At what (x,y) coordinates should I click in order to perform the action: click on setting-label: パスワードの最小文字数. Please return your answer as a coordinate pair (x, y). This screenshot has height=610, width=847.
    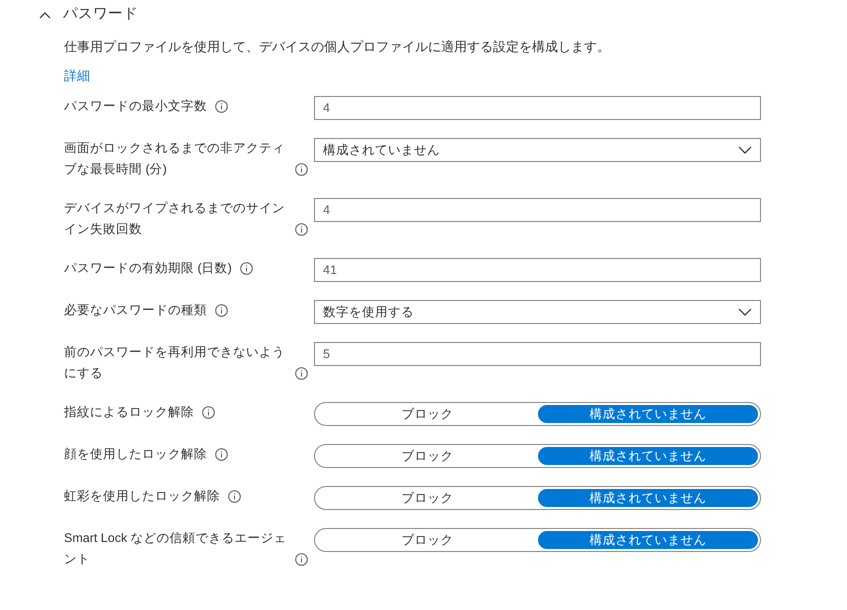
    Looking at the image, I should click on (135, 106).